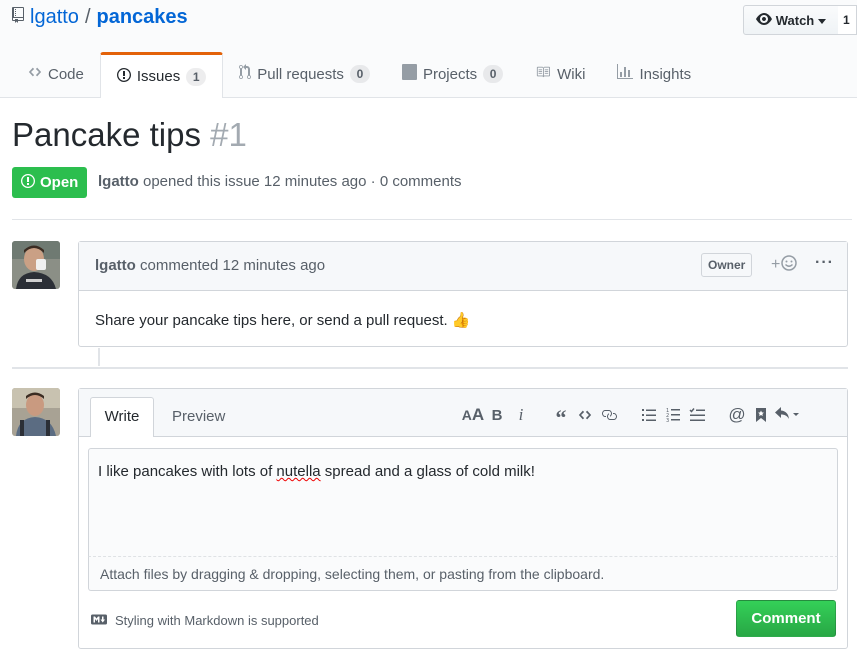 The width and height of the screenshot is (857, 662). Describe the element at coordinates (66, 74) in the screenshot. I see `tab-label: Code` at that location.